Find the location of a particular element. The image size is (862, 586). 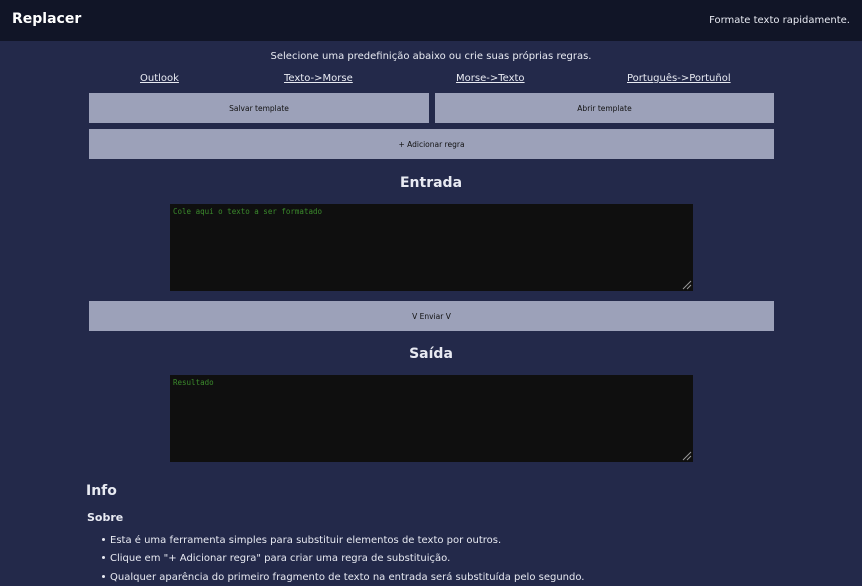

info-heading: Info is located at coordinates (101, 491).